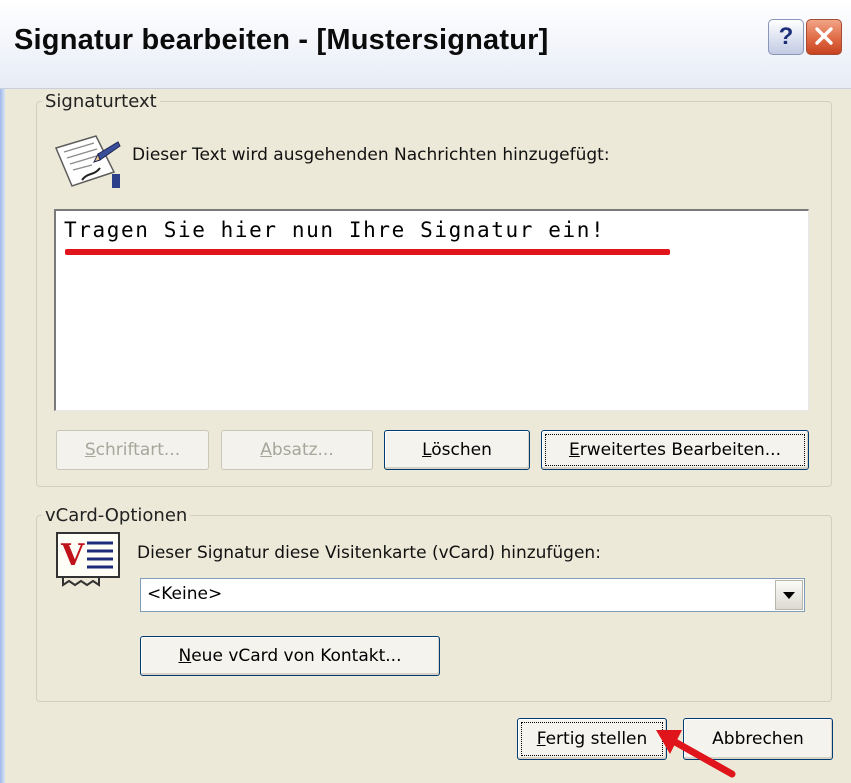 The width and height of the screenshot is (851, 783). Describe the element at coordinates (786, 37) in the screenshot. I see `help-button: ?` at that location.